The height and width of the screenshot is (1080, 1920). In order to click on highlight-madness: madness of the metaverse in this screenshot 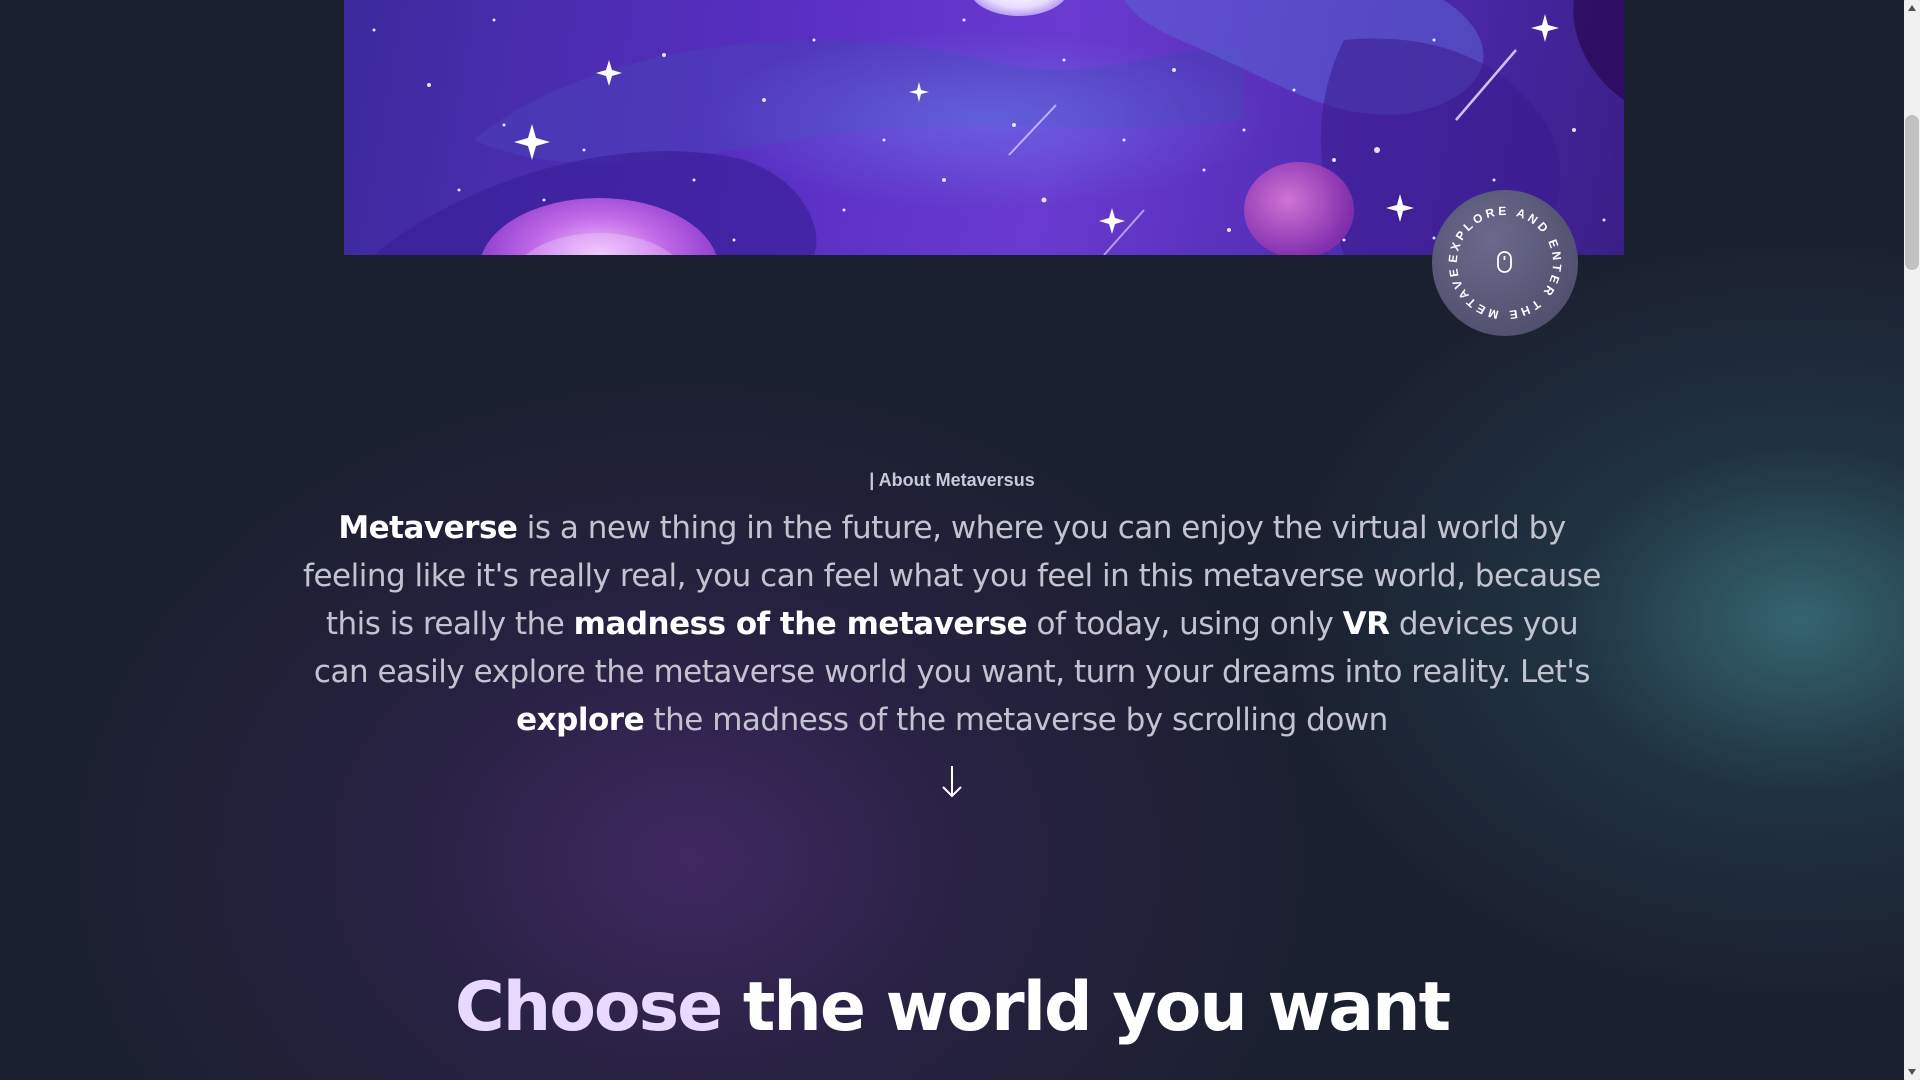, I will do `click(800, 624)`.